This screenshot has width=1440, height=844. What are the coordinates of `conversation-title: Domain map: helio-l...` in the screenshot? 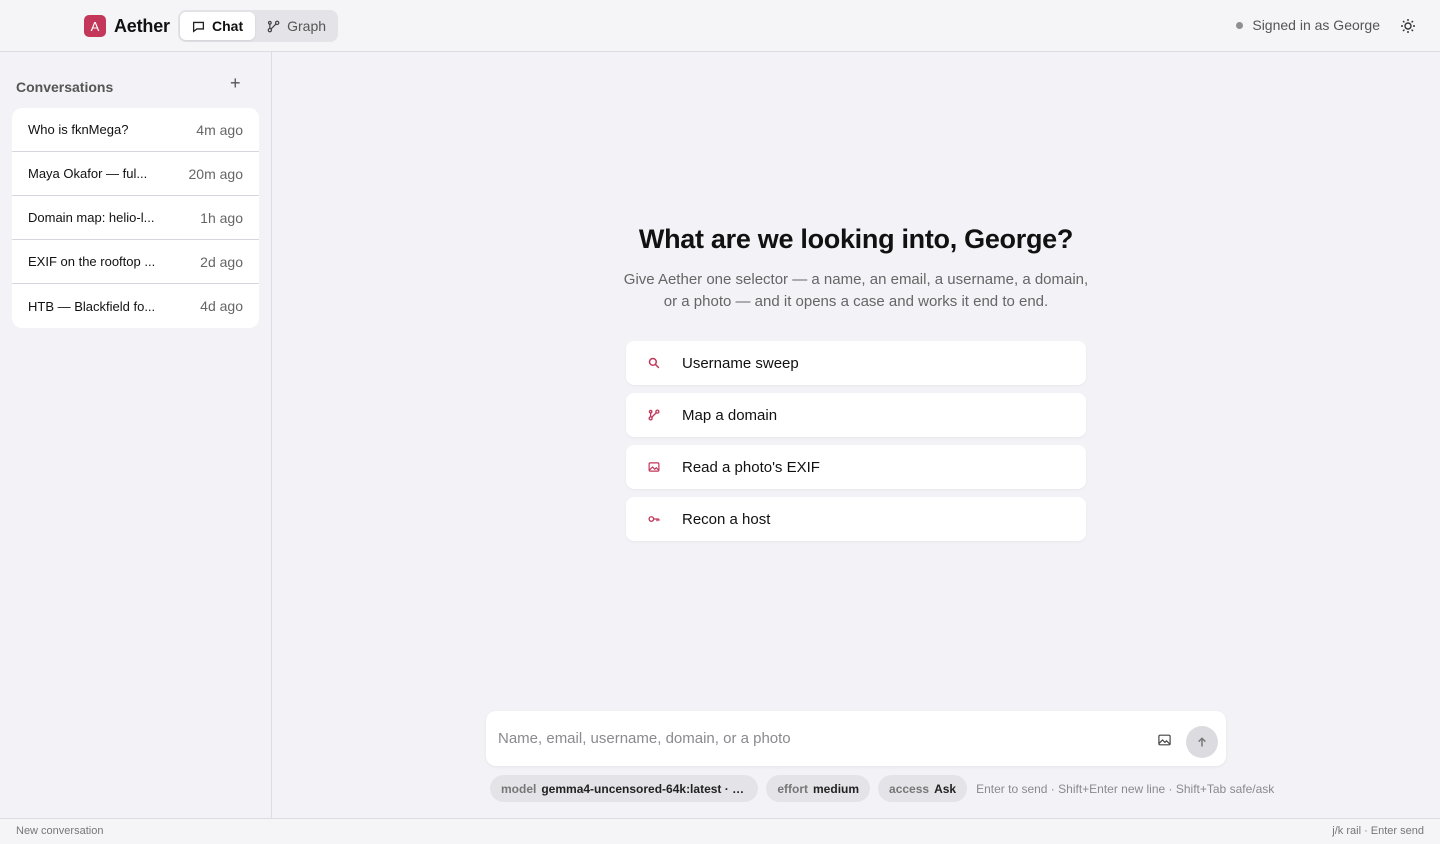 It's located at (91, 217).